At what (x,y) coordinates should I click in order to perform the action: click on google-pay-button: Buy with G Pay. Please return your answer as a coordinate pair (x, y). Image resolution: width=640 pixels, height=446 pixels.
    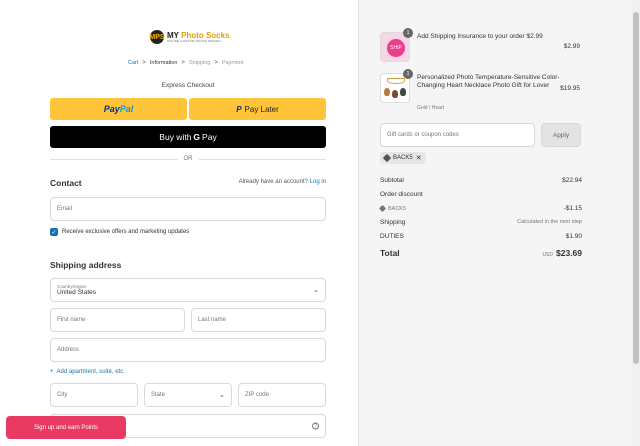
    Looking at the image, I should click on (188, 137).